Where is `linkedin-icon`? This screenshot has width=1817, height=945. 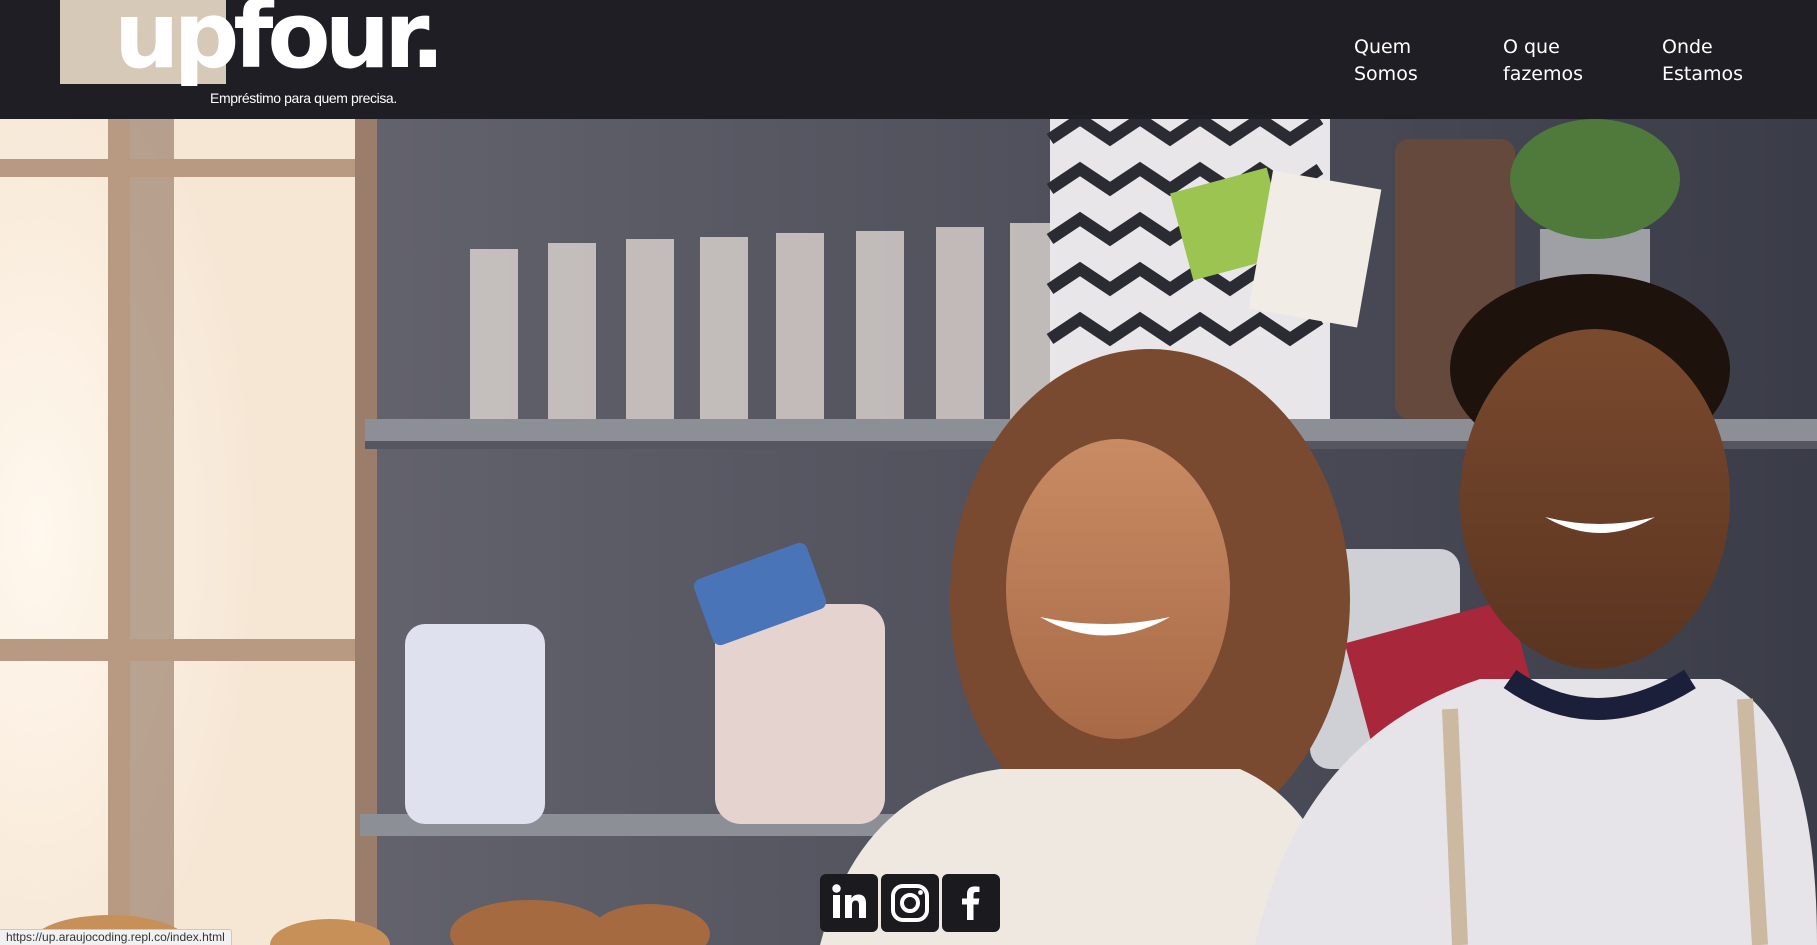 linkedin-icon is located at coordinates (849, 901).